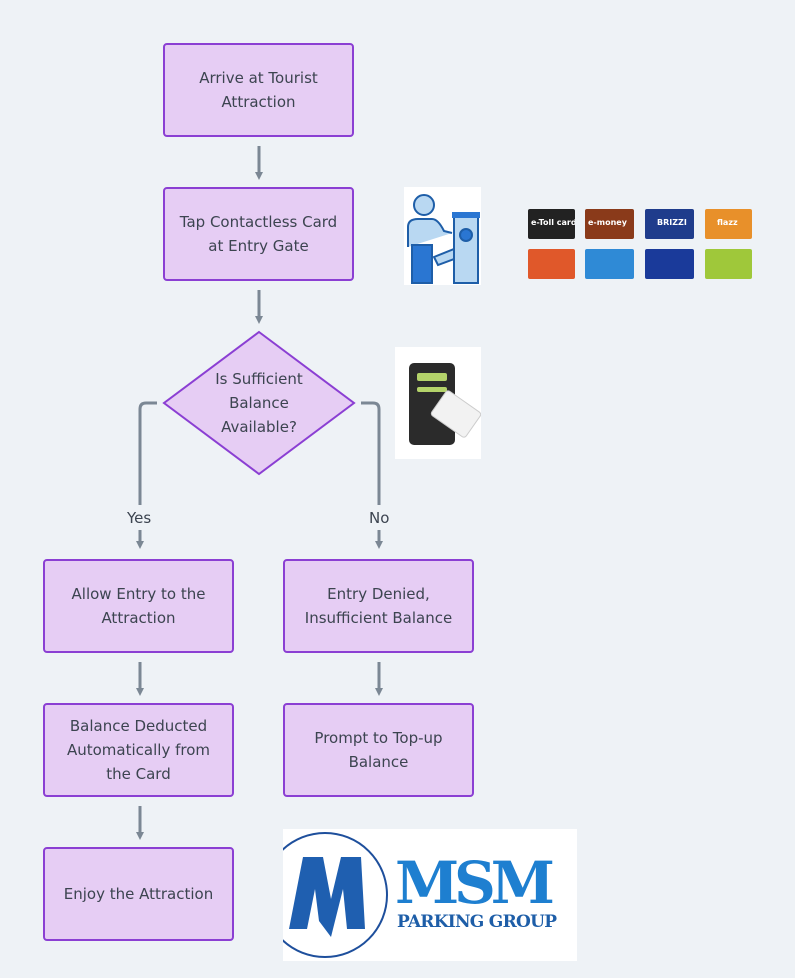 The height and width of the screenshot is (978, 795). What do you see at coordinates (640, 245) in the screenshot?
I see `payment-cards-image: e-Toll card e-money BRIZZI flazz` at bounding box center [640, 245].